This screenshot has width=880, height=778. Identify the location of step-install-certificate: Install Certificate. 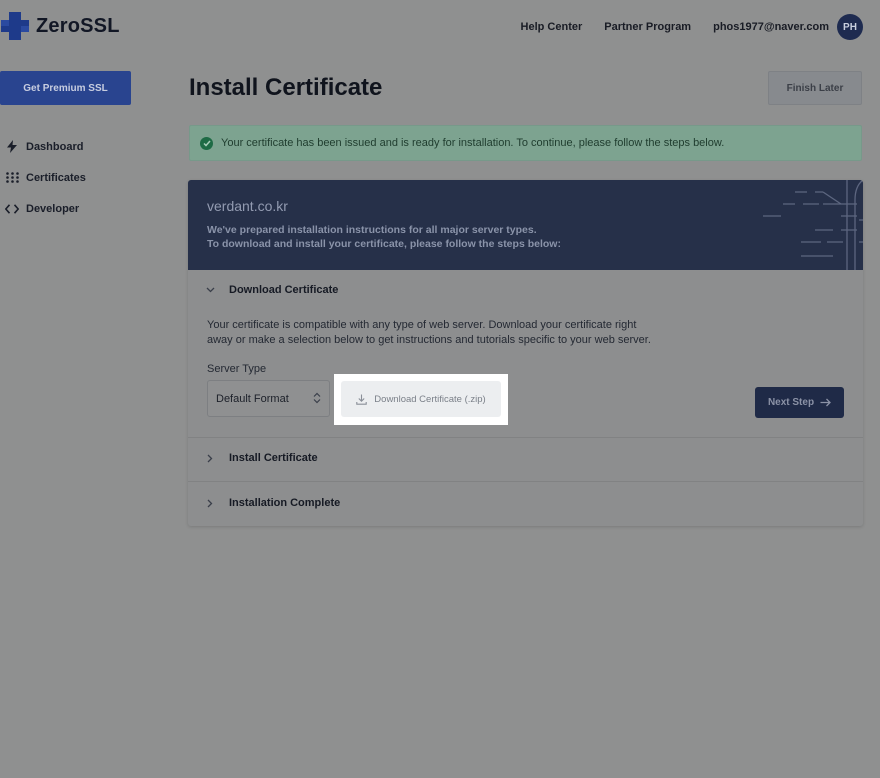
(525, 458).